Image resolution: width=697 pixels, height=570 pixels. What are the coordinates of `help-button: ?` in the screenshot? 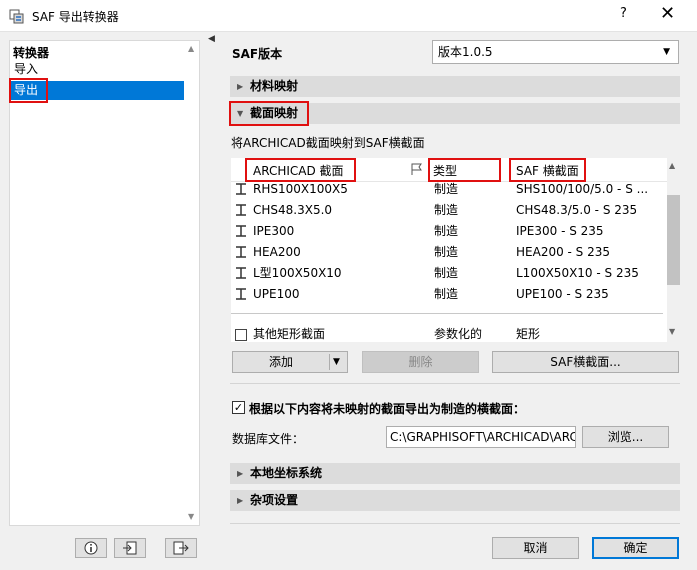 It's located at (623, 13).